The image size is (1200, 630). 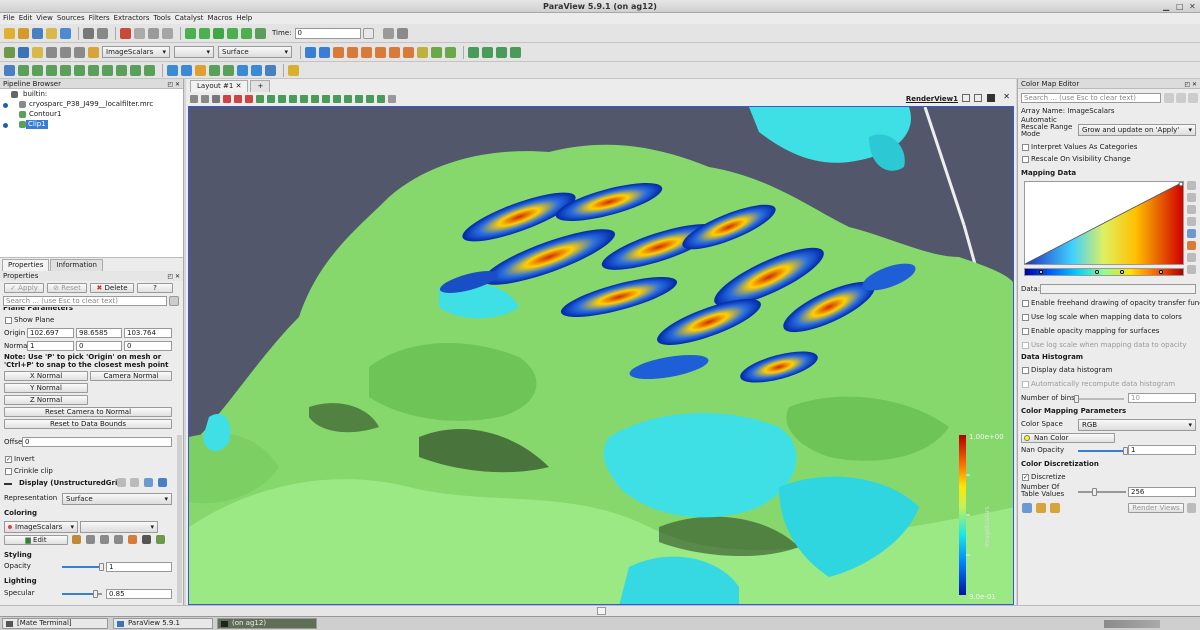 I want to click on camera-normal-button: Camera Normal, so click(x=131, y=376).